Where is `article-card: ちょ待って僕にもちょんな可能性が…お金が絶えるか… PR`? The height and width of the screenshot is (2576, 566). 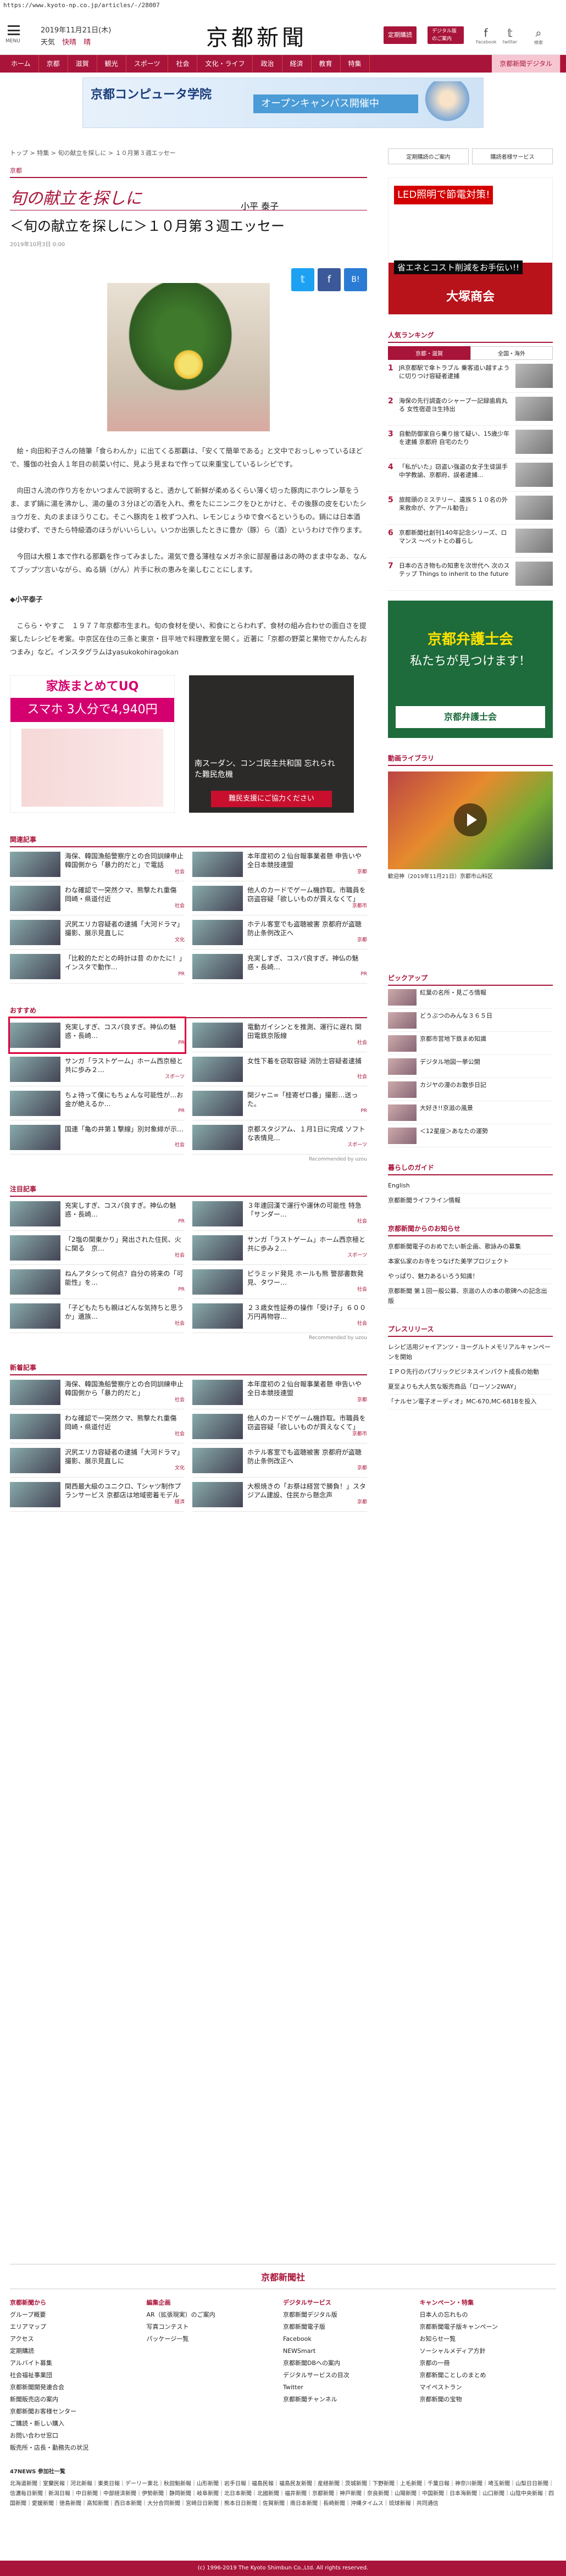
article-card: ちょ待って僕にもちょんな可能性が…お金が絶えるか… PR is located at coordinates (97, 1103).